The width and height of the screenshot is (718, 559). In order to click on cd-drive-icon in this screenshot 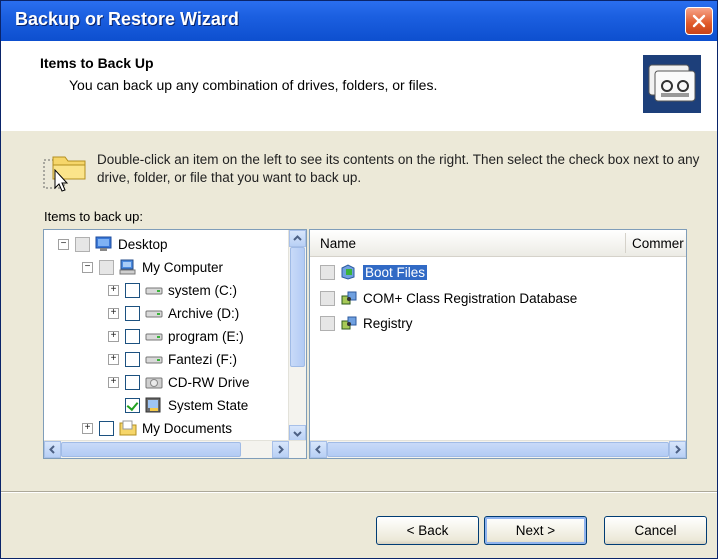, I will do `click(154, 383)`.